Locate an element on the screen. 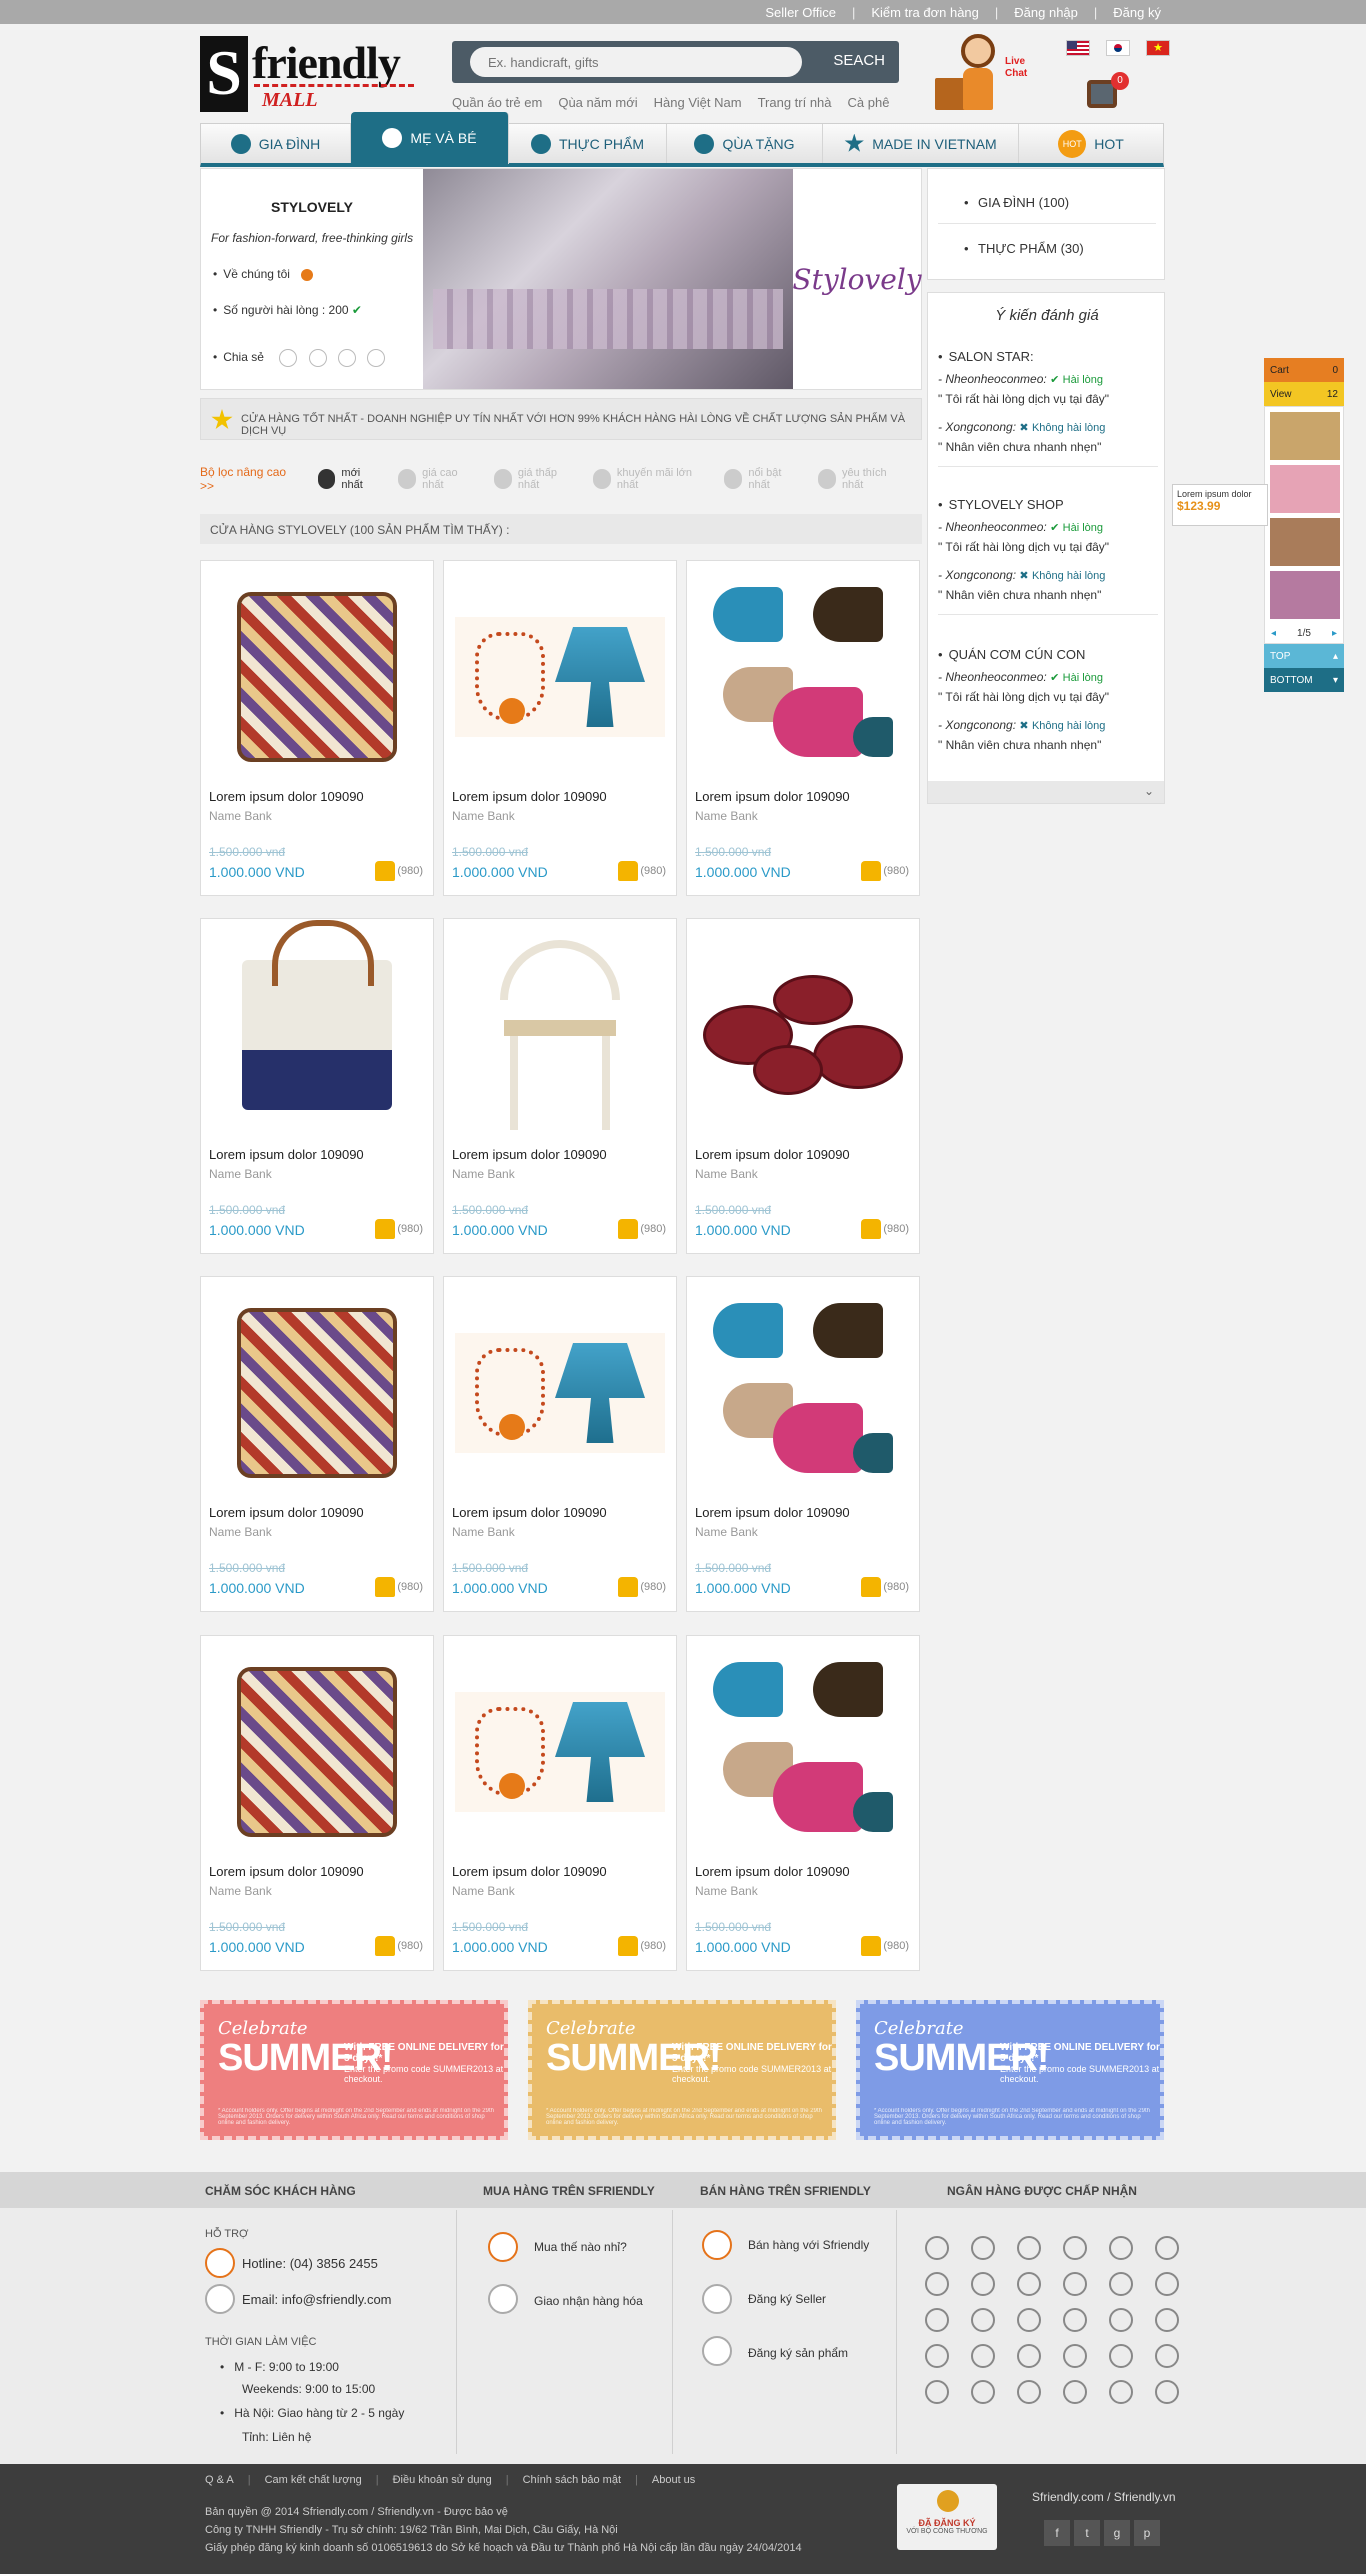 This screenshot has width=1366, height=2574. qa-link: Q & A is located at coordinates (219, 2480).